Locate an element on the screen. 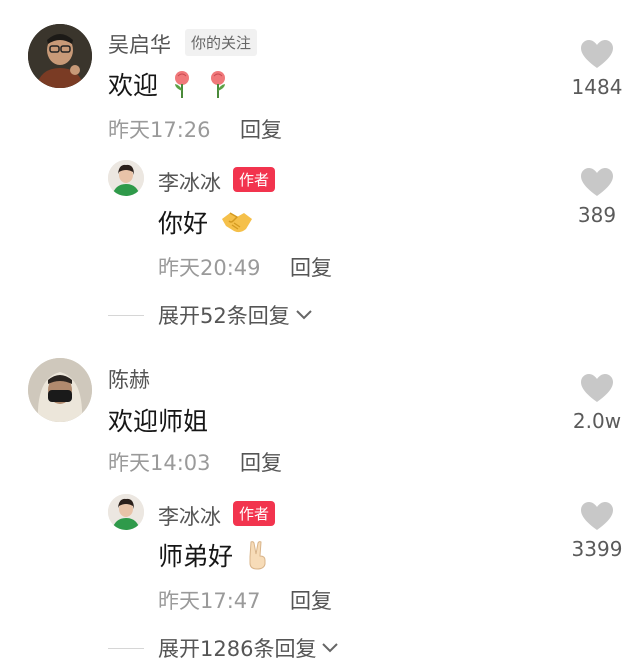 This screenshot has width=640, height=663. like-count: 389 is located at coordinates (597, 215).